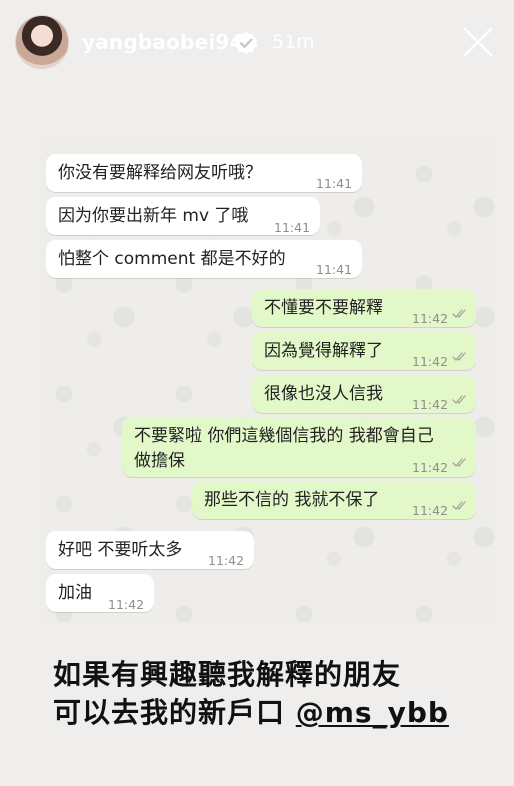 The height and width of the screenshot is (786, 514). What do you see at coordinates (160, 173) in the screenshot?
I see `message-text: 你没有要解释给网友听哦？` at bounding box center [160, 173].